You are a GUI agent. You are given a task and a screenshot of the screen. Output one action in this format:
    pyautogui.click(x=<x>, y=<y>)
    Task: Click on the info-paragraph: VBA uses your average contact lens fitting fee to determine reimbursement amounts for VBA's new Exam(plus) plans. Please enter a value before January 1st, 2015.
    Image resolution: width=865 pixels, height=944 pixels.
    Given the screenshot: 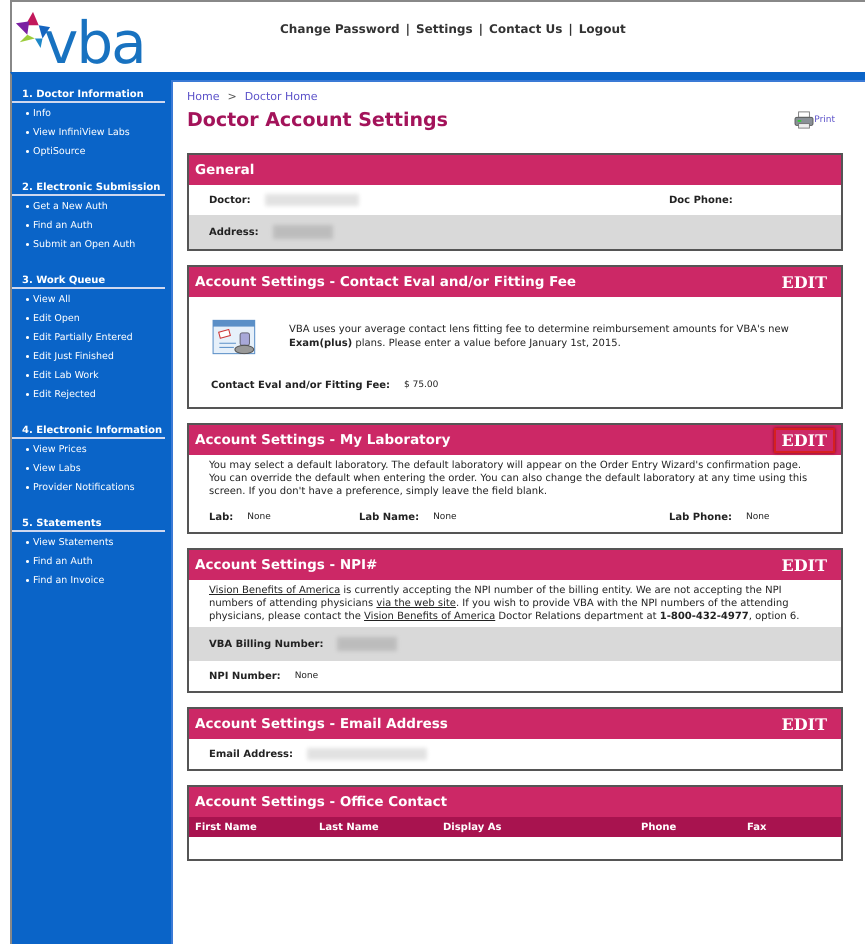 What is the action you would take?
    pyautogui.click(x=539, y=337)
    